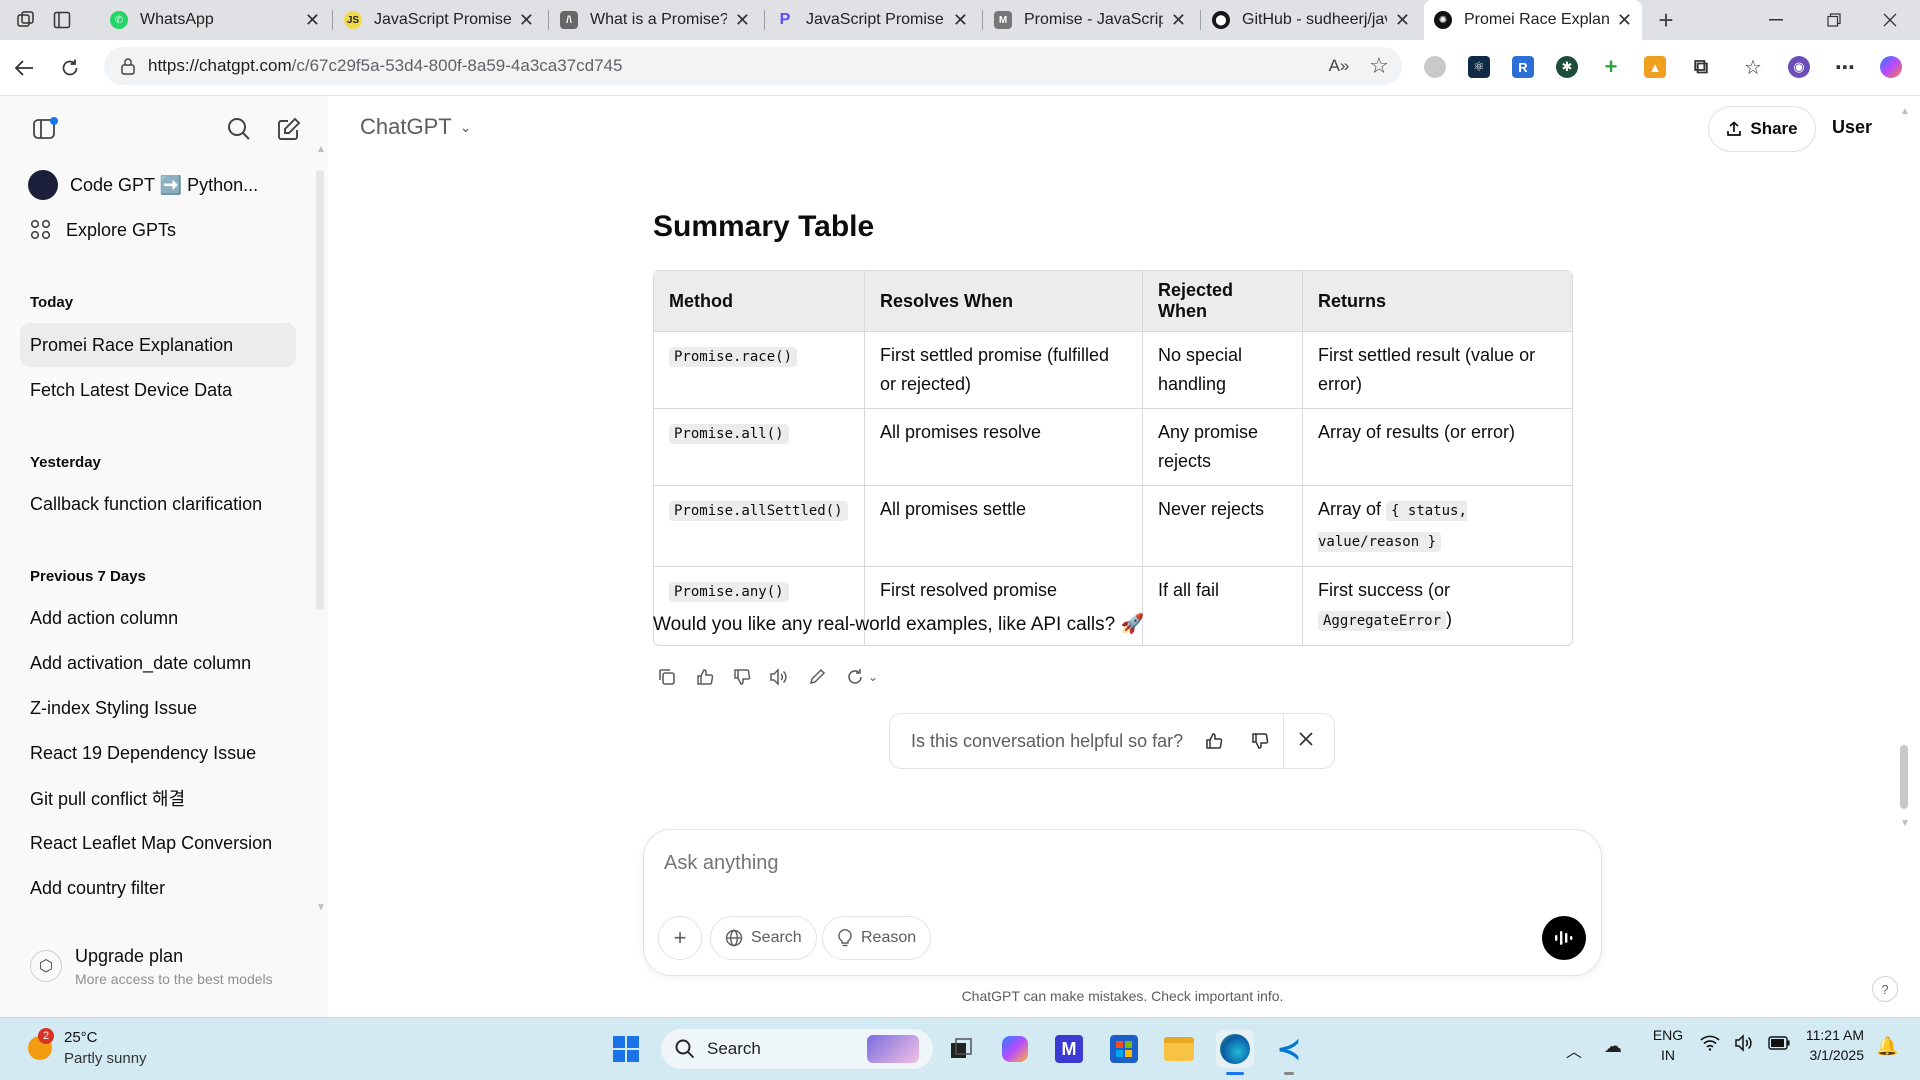 The width and height of the screenshot is (1920, 1080). Describe the element at coordinates (655, 20) in the screenshot. I see `browser-tab-what-is-promise: /\ What is a Promise? Ja ✕` at that location.